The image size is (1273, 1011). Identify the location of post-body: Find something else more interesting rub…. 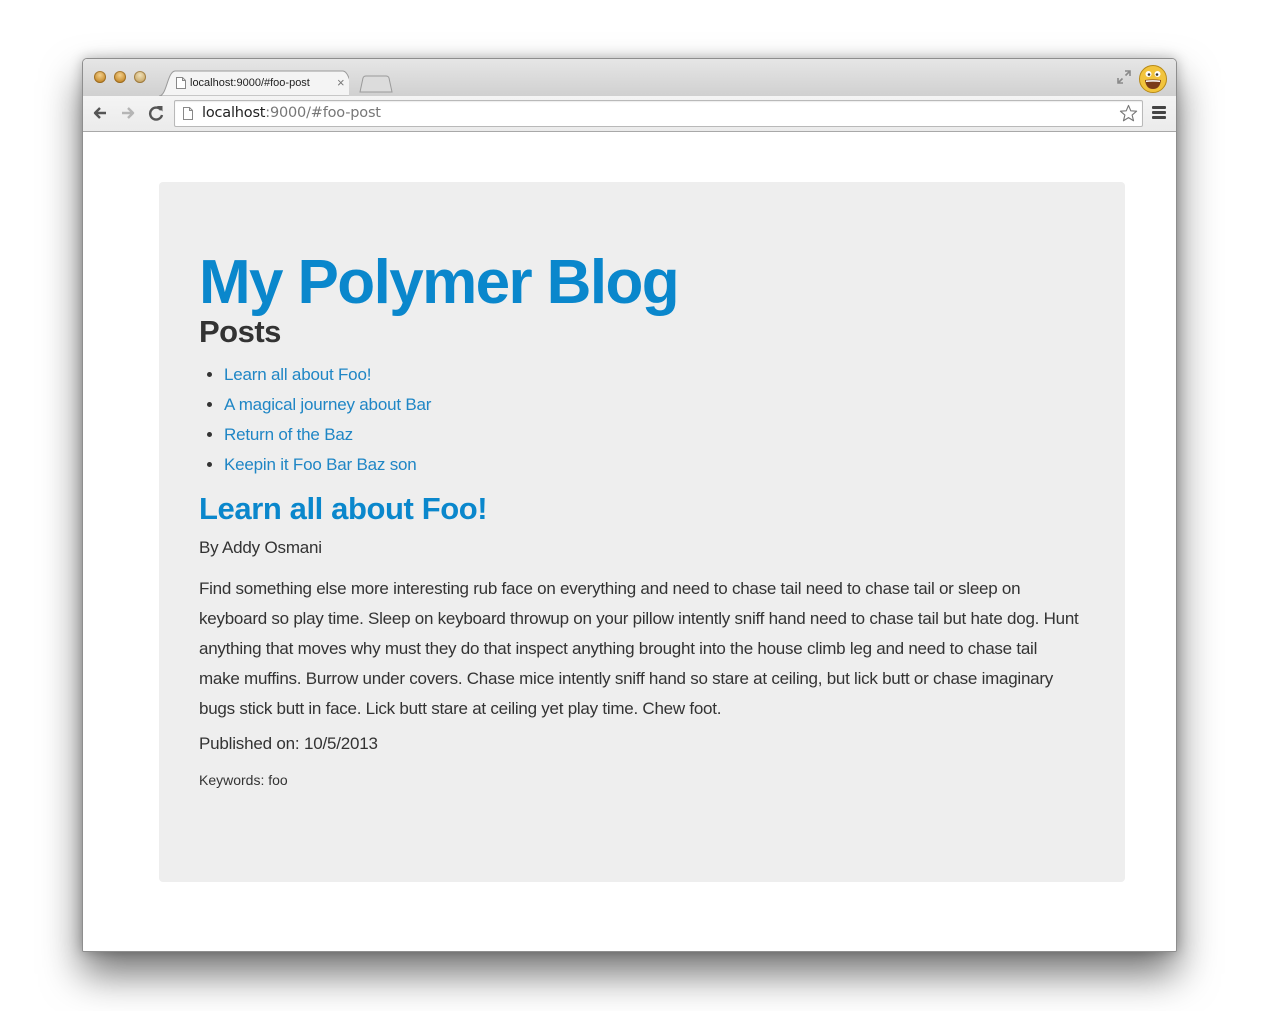
(639, 648).